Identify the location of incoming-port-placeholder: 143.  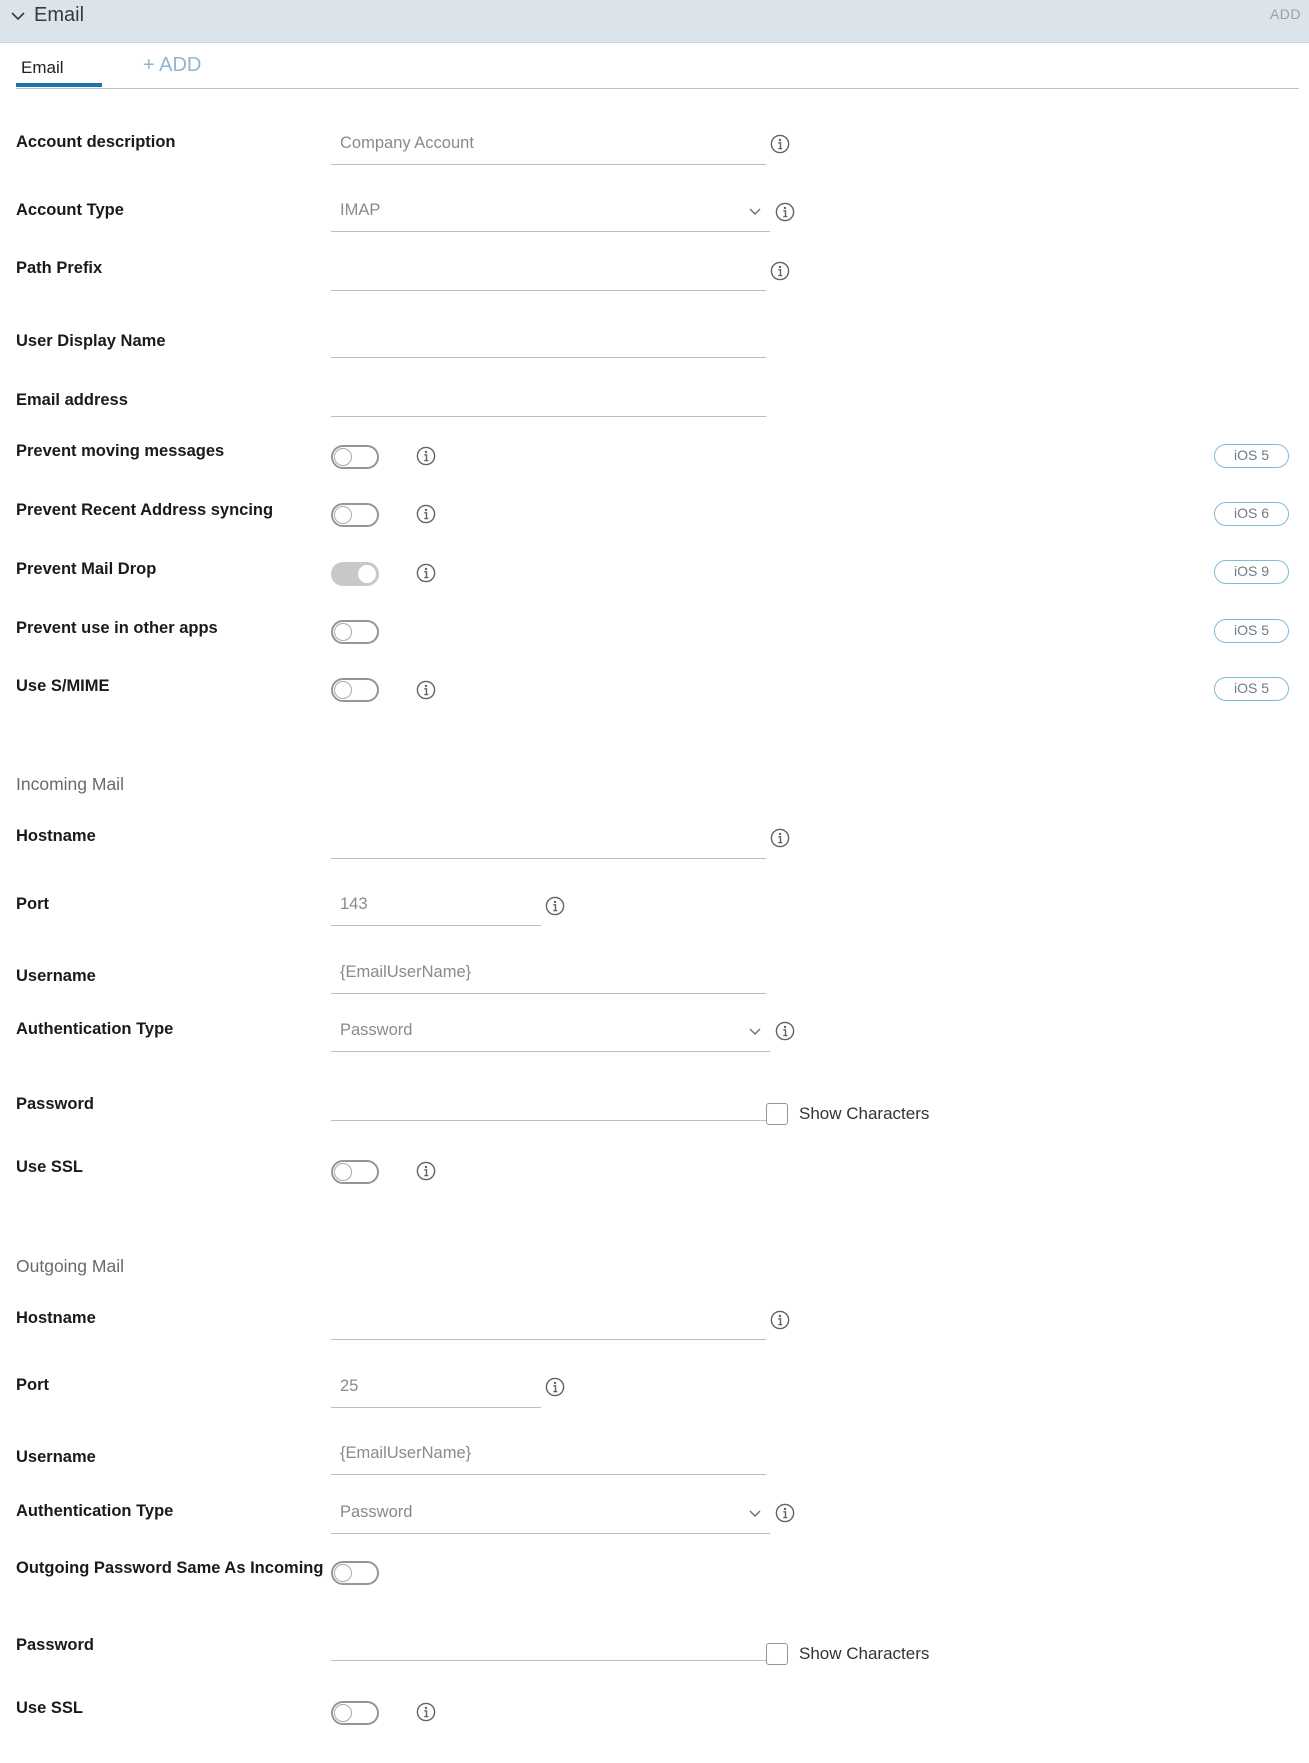
(354, 904).